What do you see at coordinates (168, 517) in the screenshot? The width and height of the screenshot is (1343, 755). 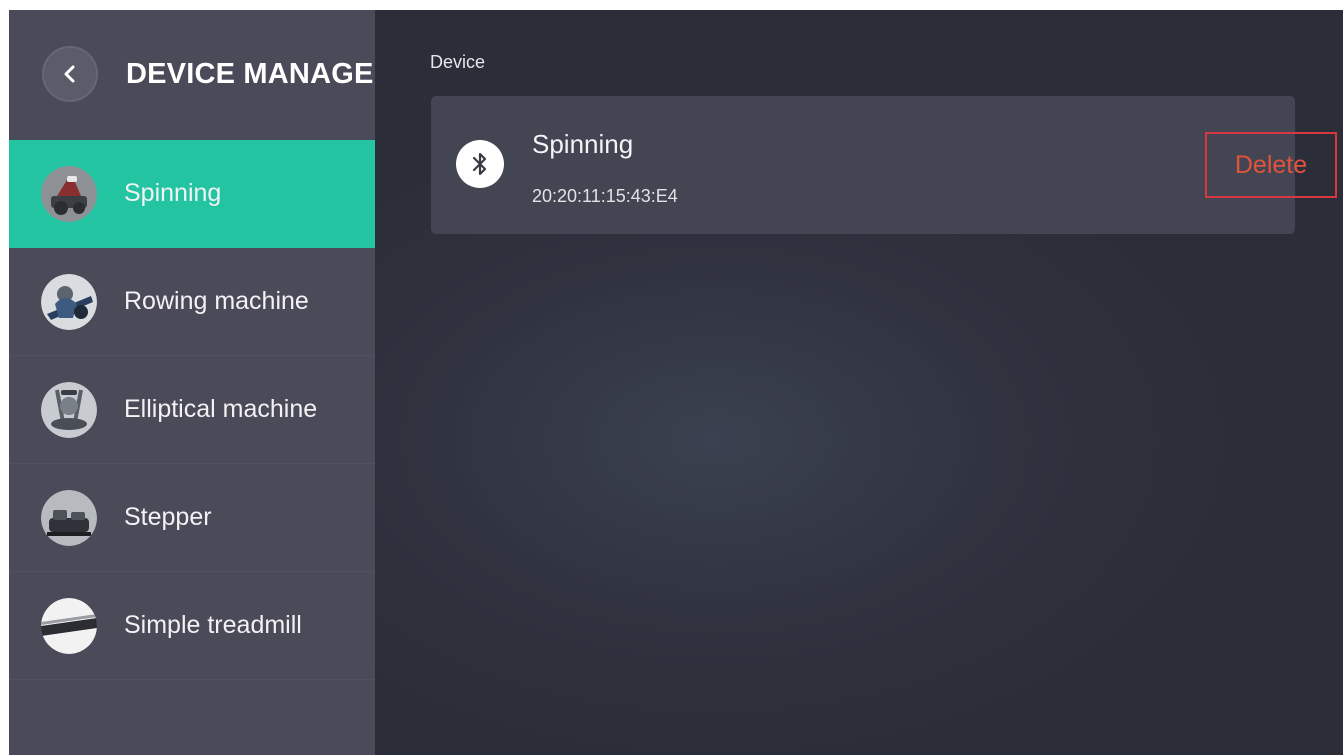 I see `sidebar-item-label: Stepper` at bounding box center [168, 517].